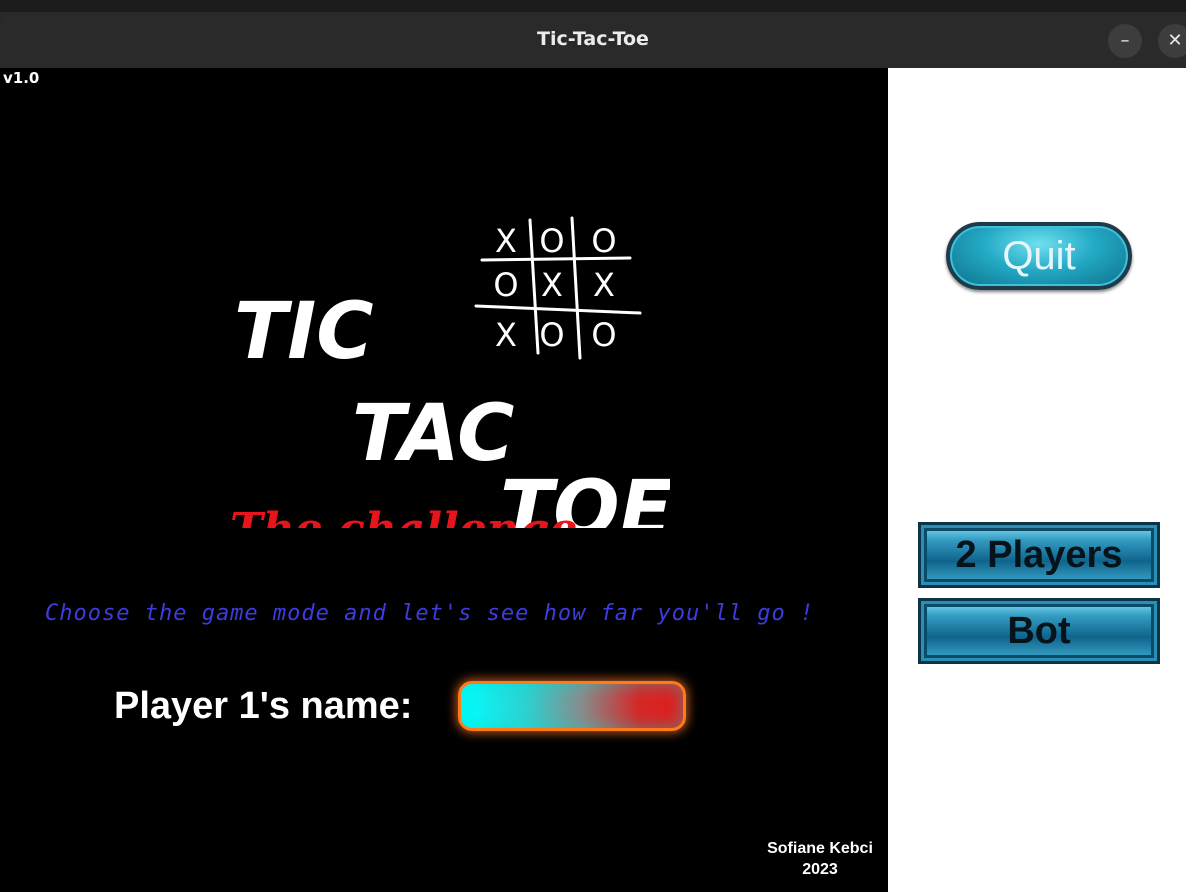  What do you see at coordinates (820, 869) in the screenshot?
I see `credit-year: 2023` at bounding box center [820, 869].